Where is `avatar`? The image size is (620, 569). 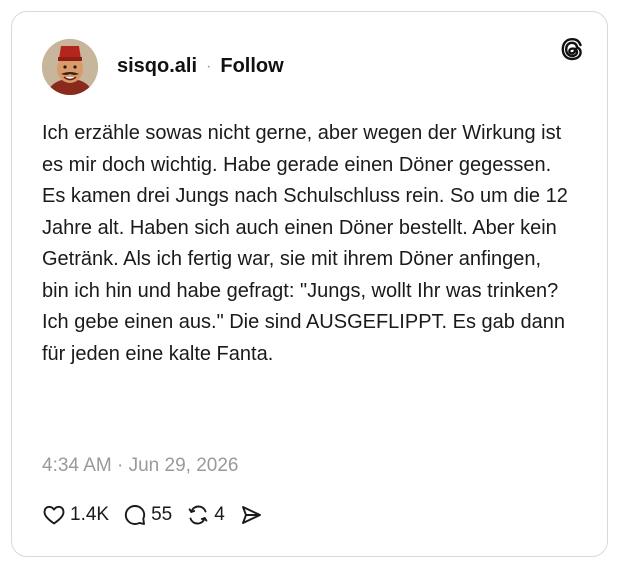
avatar is located at coordinates (70, 67).